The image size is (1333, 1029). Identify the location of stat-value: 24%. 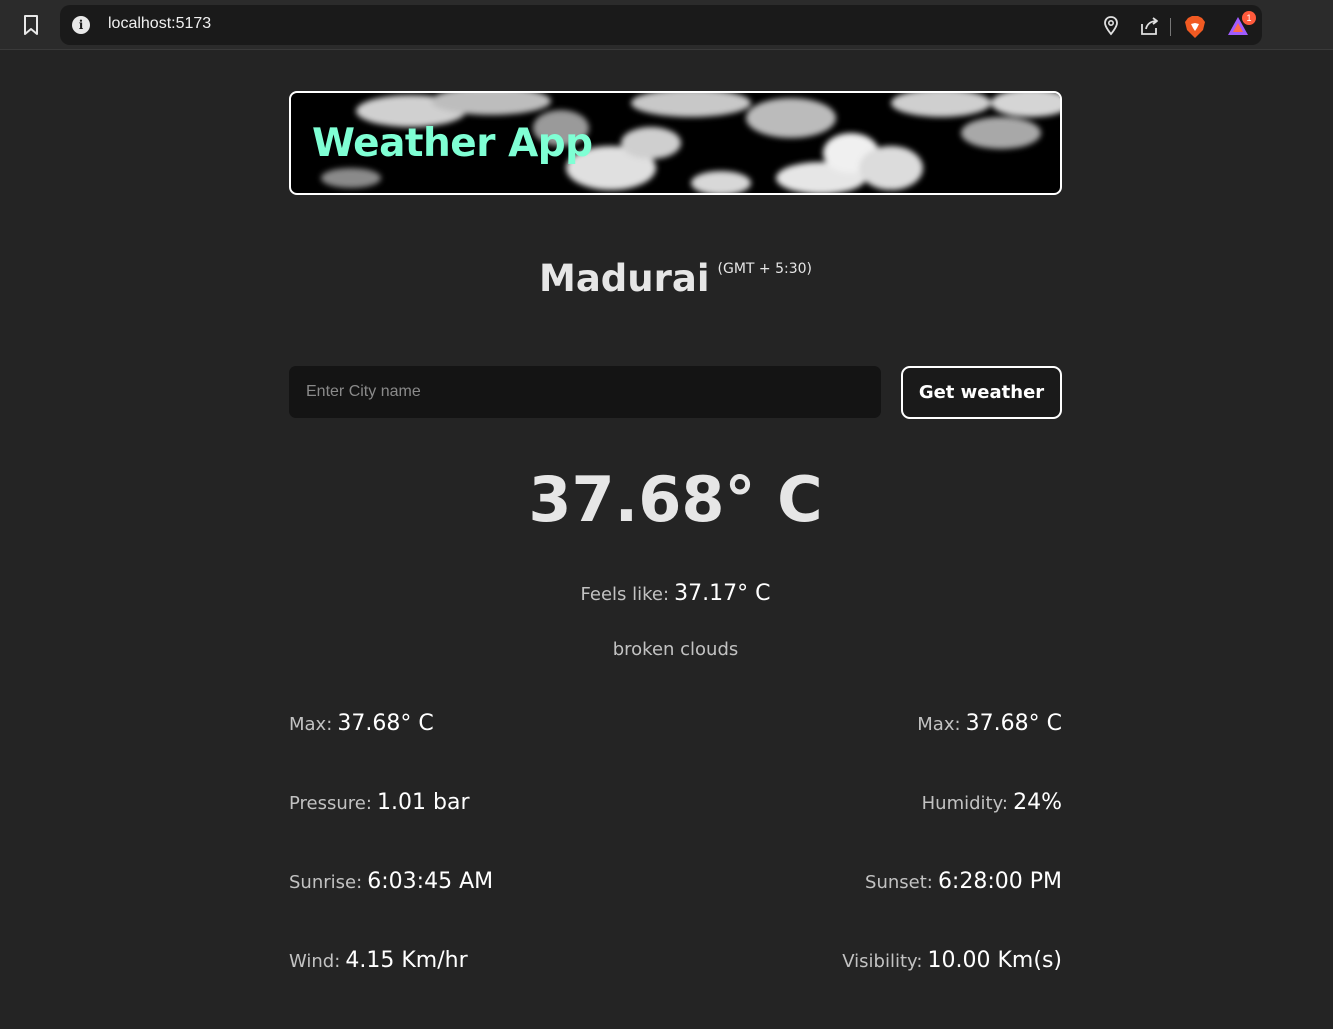
(1037, 802).